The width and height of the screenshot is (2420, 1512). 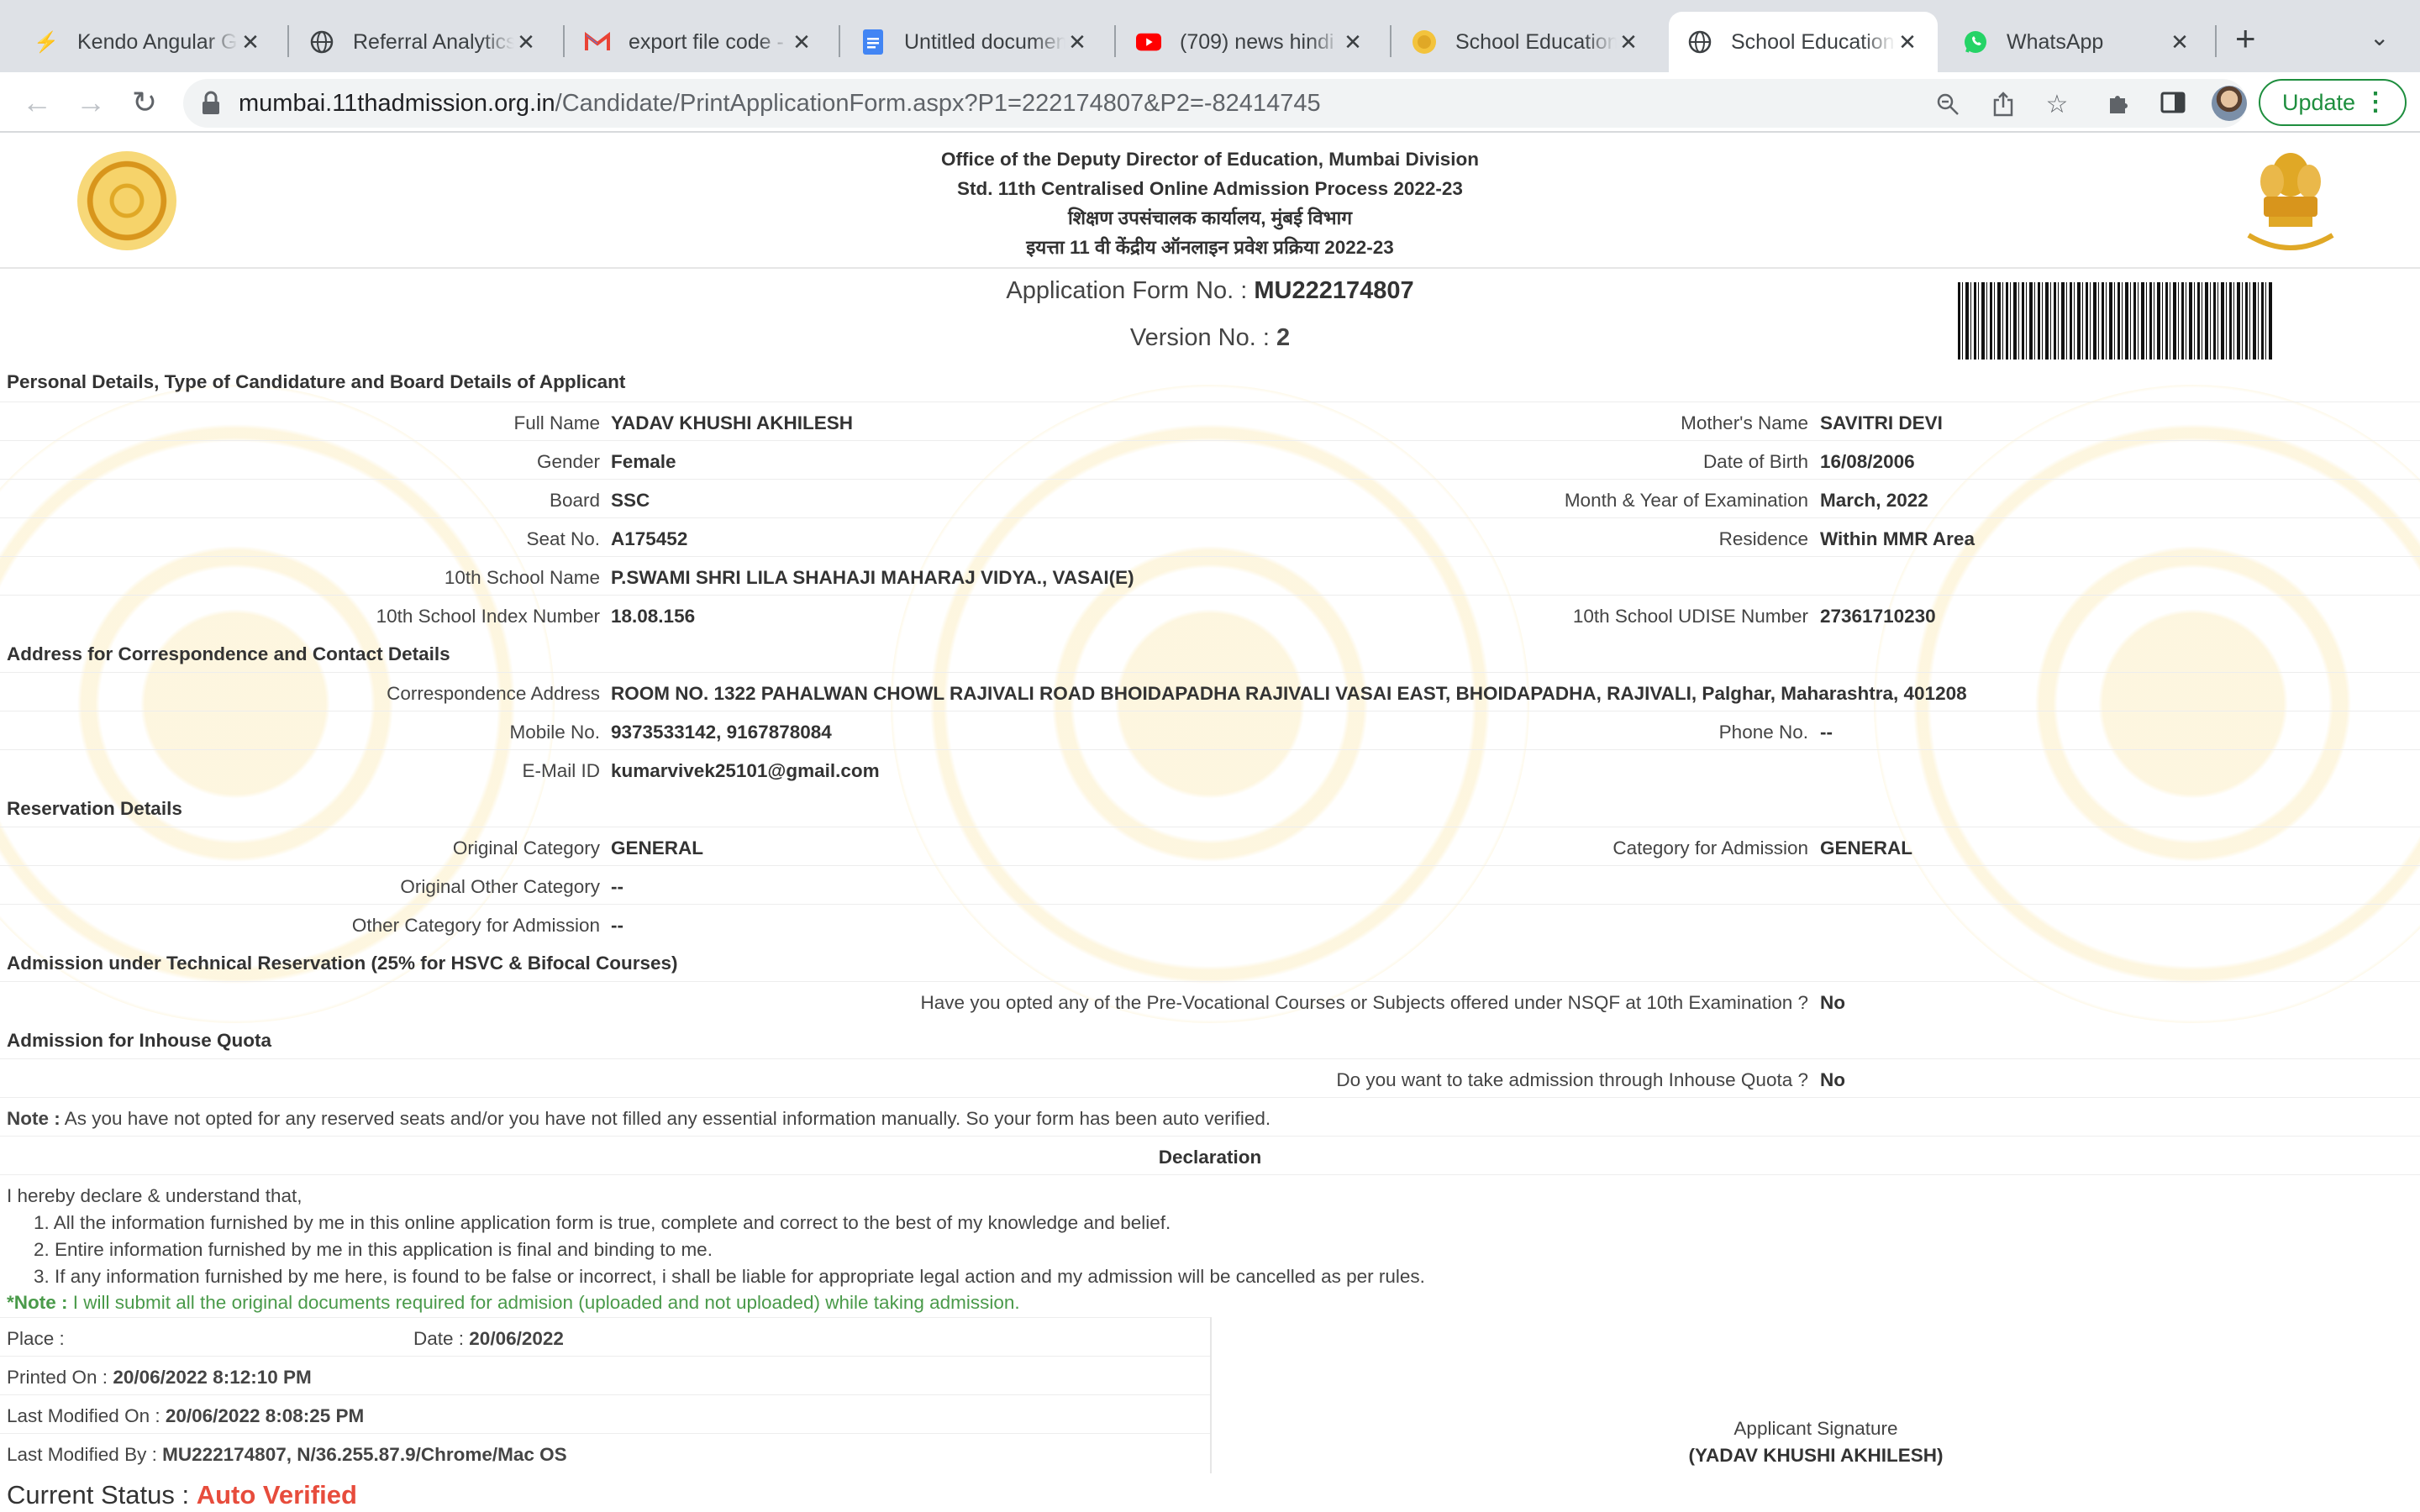 What do you see at coordinates (182, 1494) in the screenshot?
I see `current-status: Current Status : Auto Verified` at bounding box center [182, 1494].